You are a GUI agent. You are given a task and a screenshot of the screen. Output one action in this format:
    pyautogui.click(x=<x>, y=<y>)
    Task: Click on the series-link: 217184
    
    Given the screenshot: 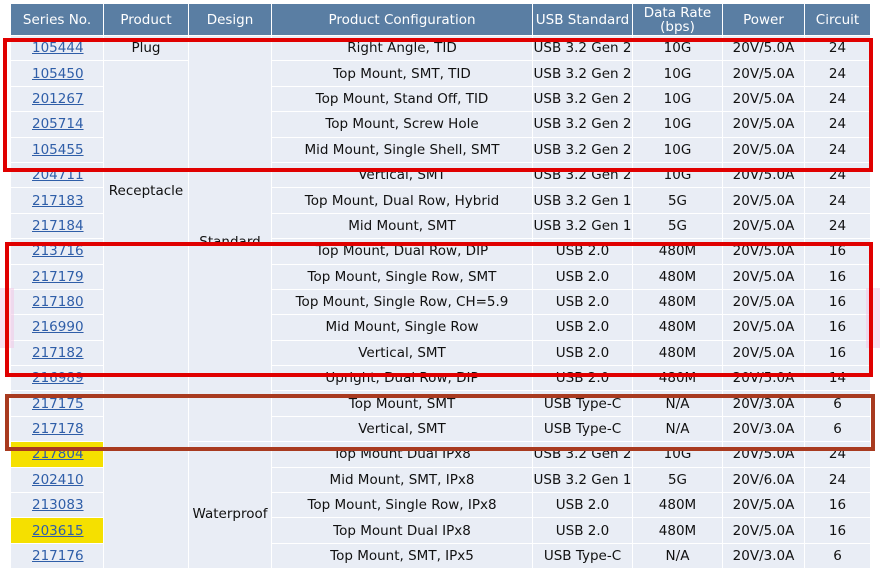 What is the action you would take?
    pyautogui.click(x=58, y=226)
    